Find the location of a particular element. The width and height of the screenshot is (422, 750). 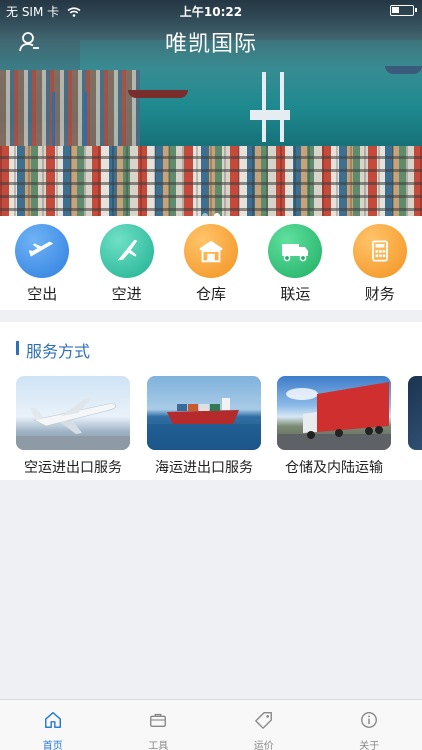

tab-home: 首页 is located at coordinates (53, 725).